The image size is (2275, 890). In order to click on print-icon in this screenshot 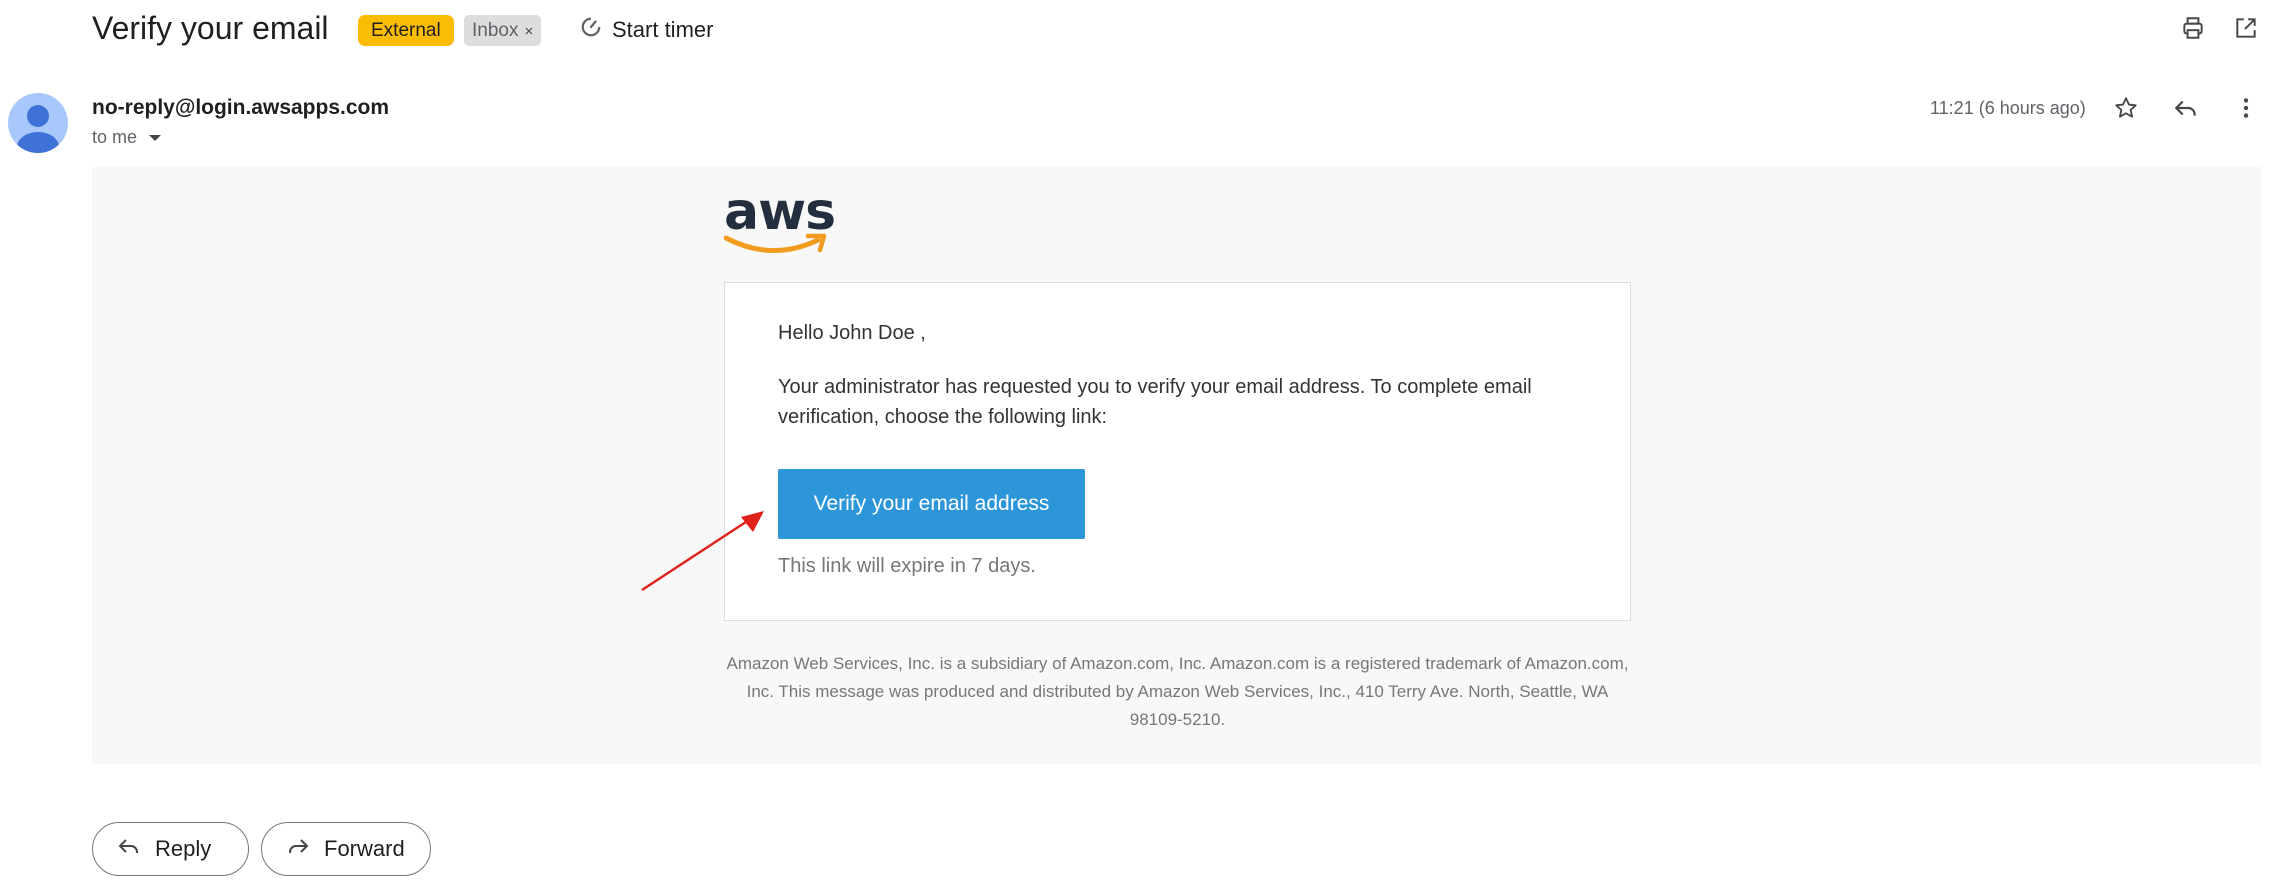, I will do `click(2193, 30)`.